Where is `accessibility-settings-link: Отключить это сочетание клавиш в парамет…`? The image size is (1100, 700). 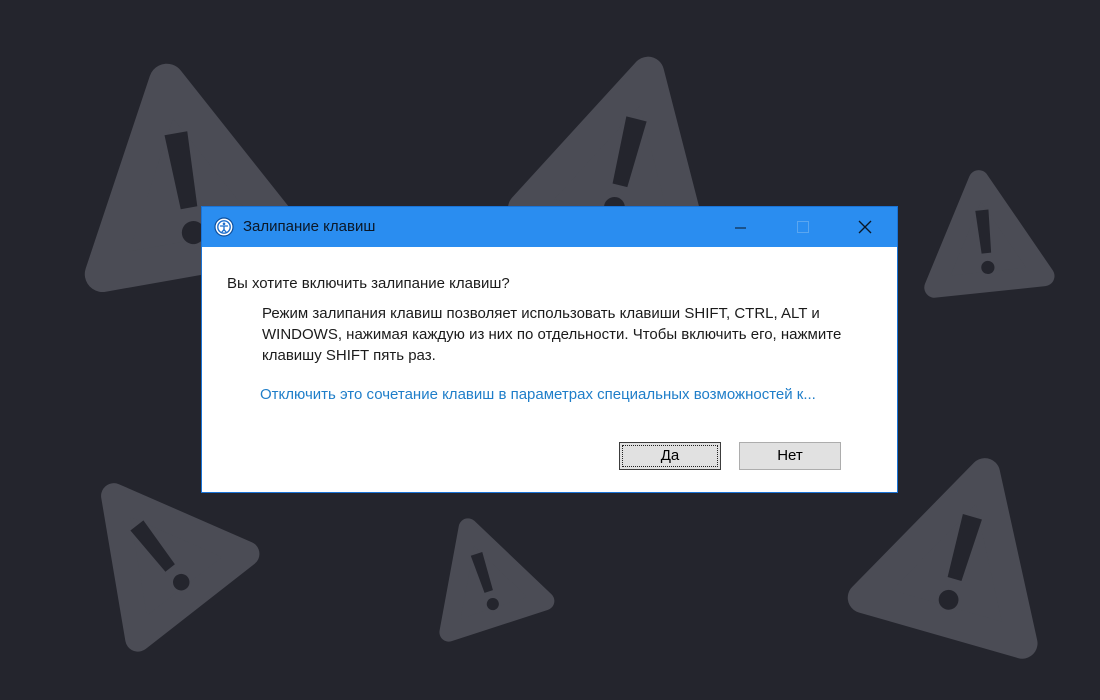
accessibility-settings-link: Отключить это сочетание клавиш в парамет… is located at coordinates (538, 394).